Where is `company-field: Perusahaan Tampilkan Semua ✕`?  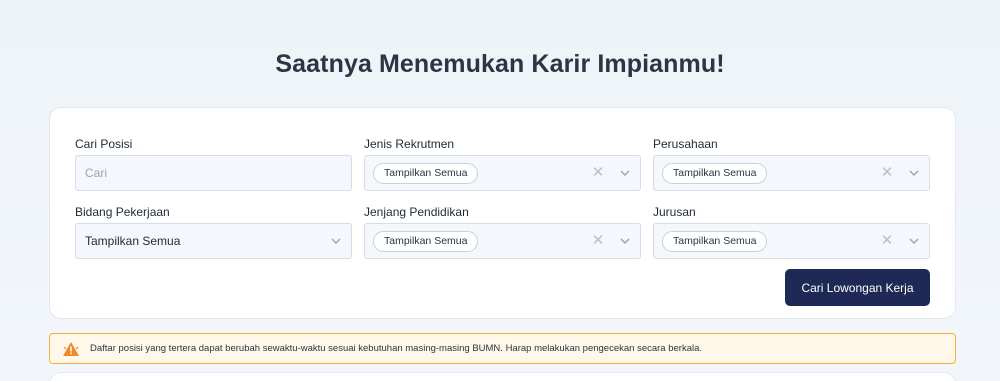
company-field: Perusahaan Tampilkan Semua ✕ is located at coordinates (791, 163).